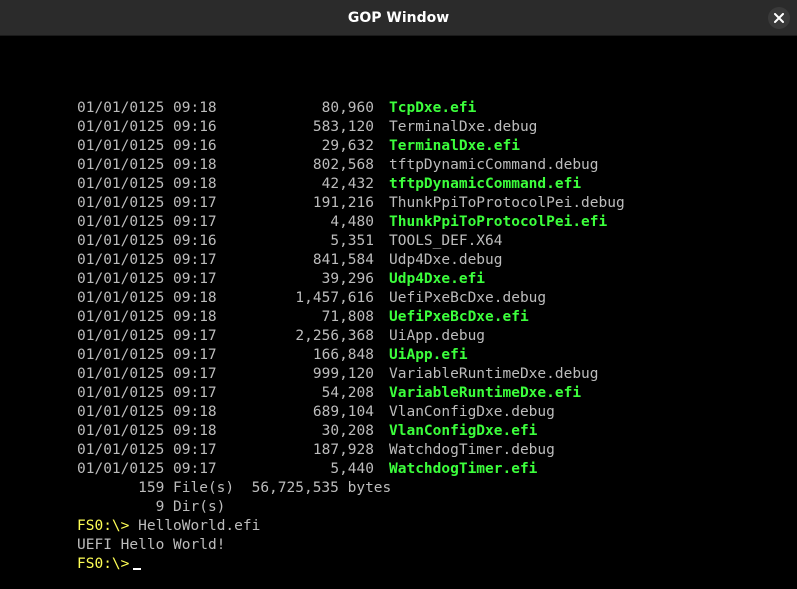  I want to click on file-row: 01/01/0125 09:17 5,440 WatchdogTimer.efi, so click(351, 469).